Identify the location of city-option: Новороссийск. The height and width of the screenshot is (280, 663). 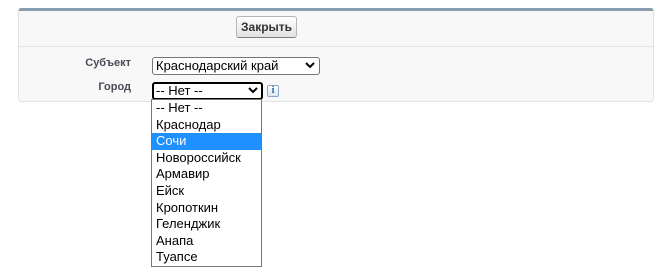
(206, 158).